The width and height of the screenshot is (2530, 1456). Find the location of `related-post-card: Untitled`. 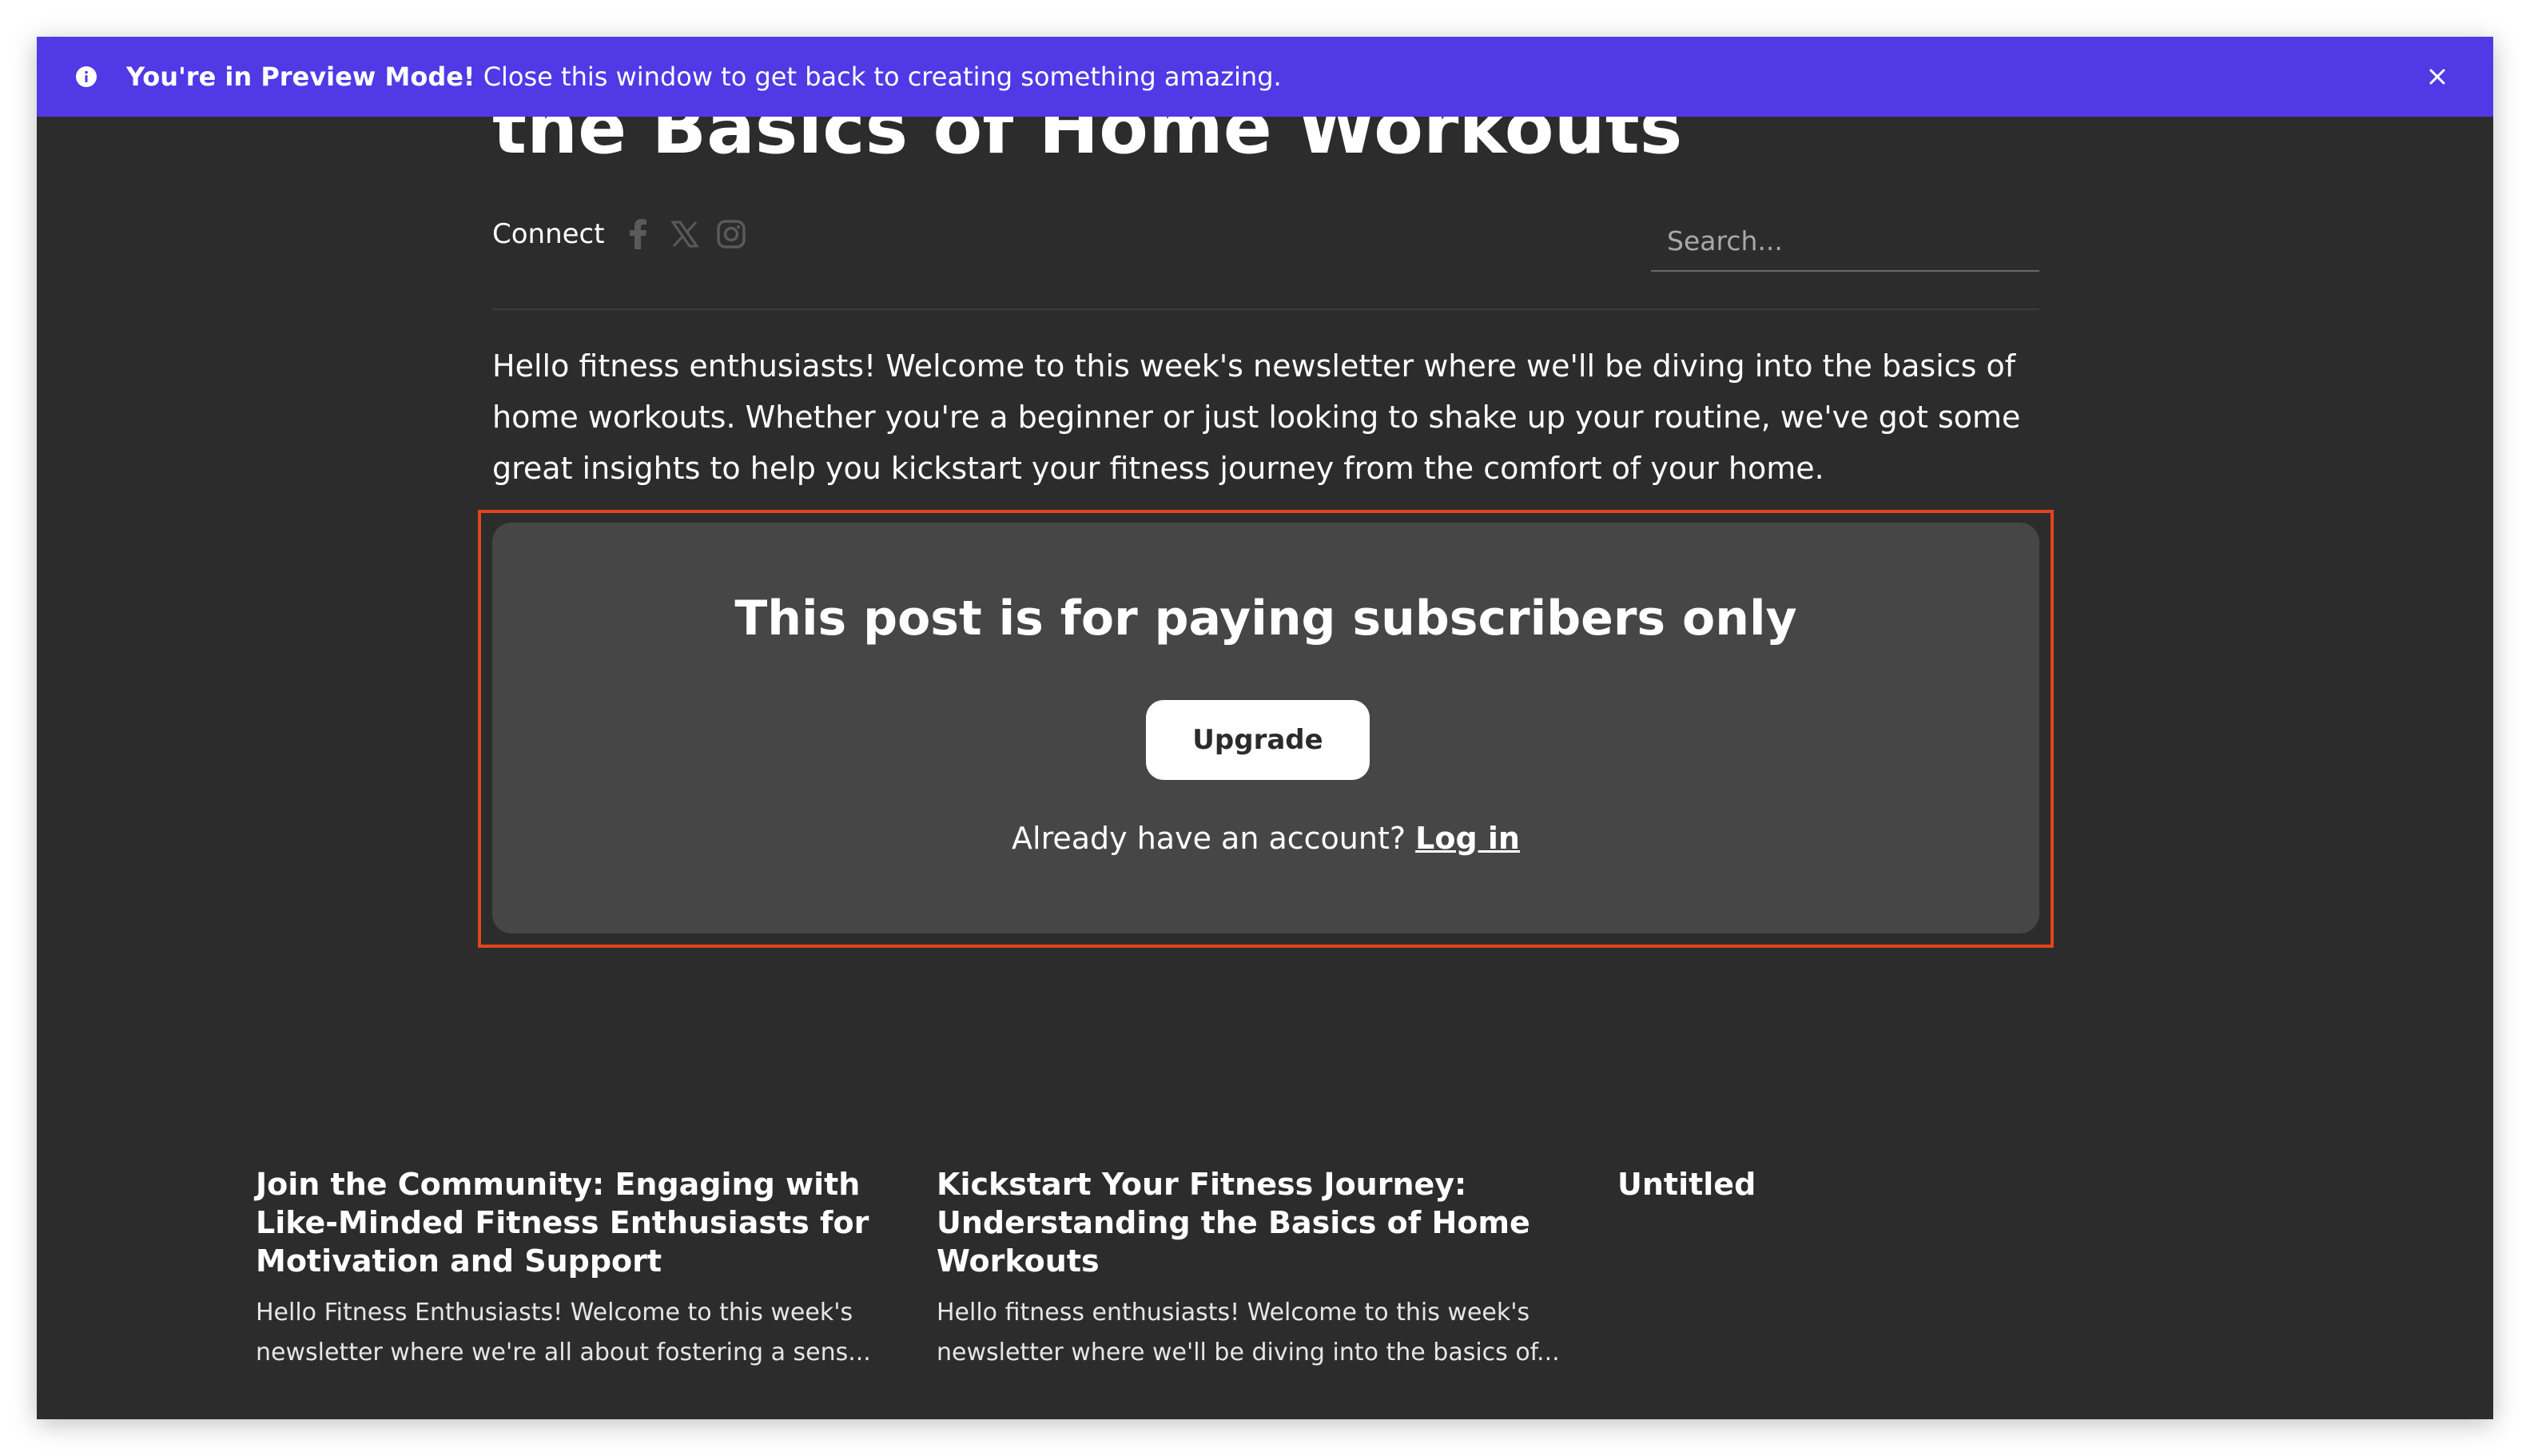

related-post-card: Untitled is located at coordinates (1937, 1190).